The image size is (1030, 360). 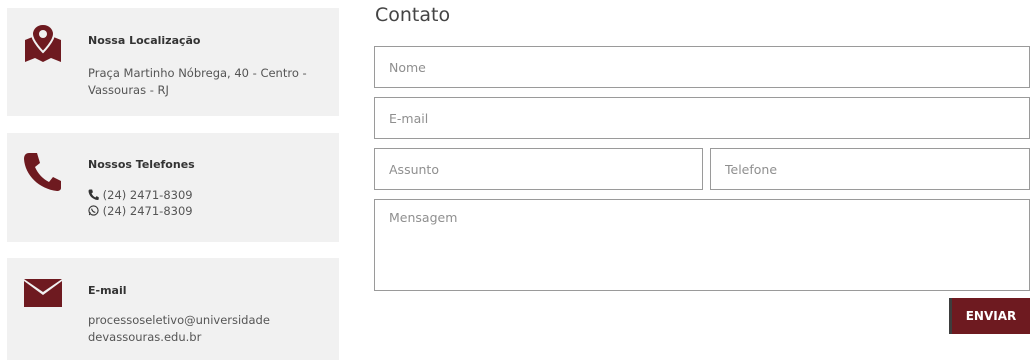 What do you see at coordinates (870, 169) in the screenshot?
I see `telephone-input` at bounding box center [870, 169].